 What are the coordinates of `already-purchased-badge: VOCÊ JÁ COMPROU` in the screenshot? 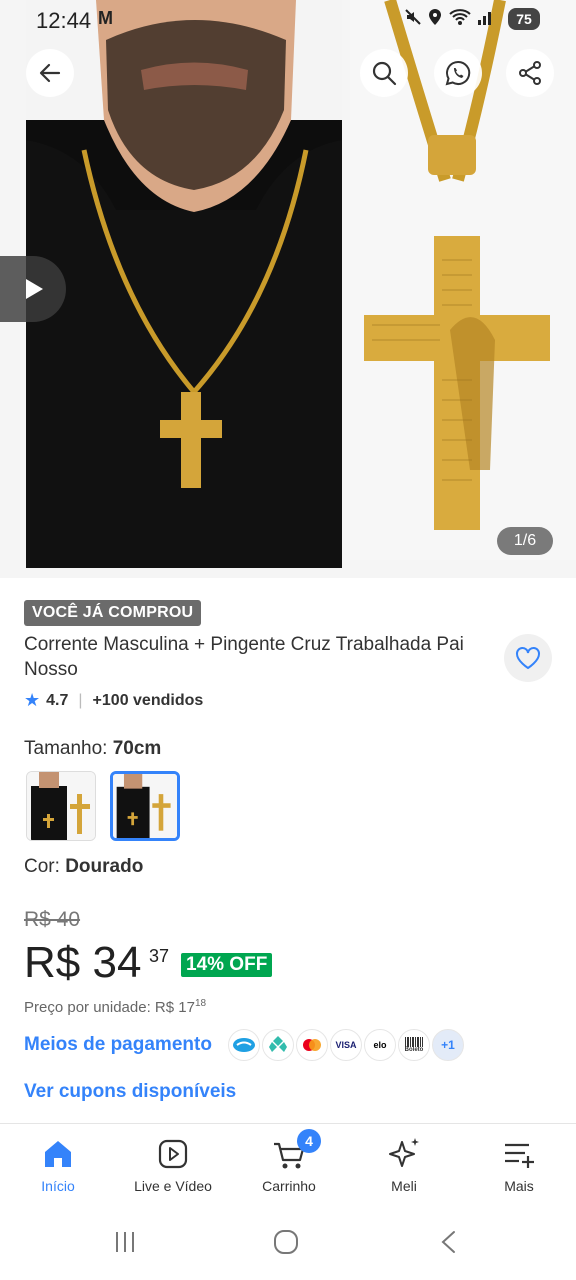 It's located at (113, 613).